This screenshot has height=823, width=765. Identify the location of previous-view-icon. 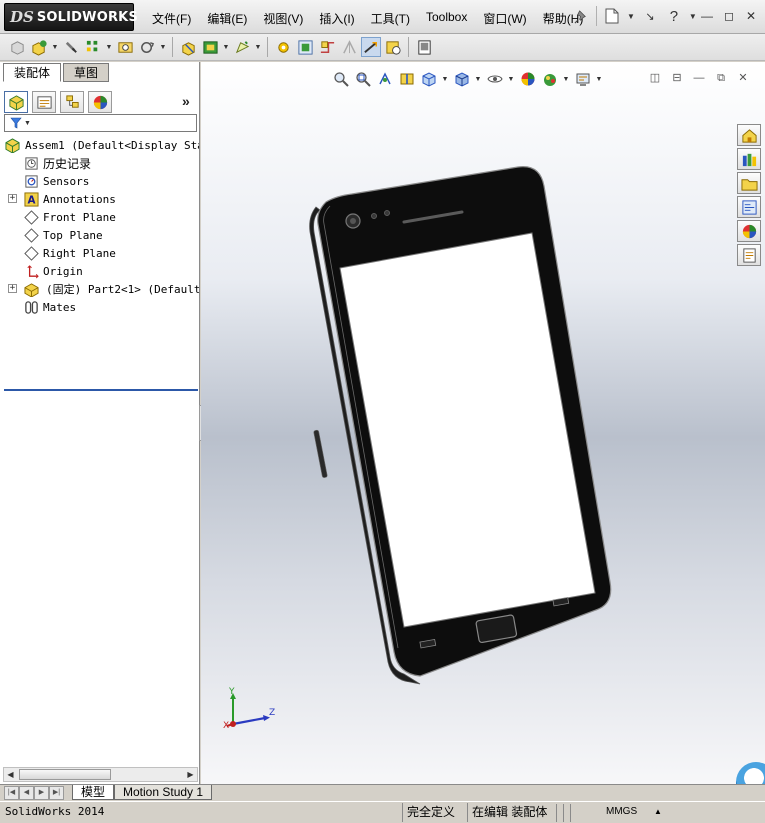
(384, 79).